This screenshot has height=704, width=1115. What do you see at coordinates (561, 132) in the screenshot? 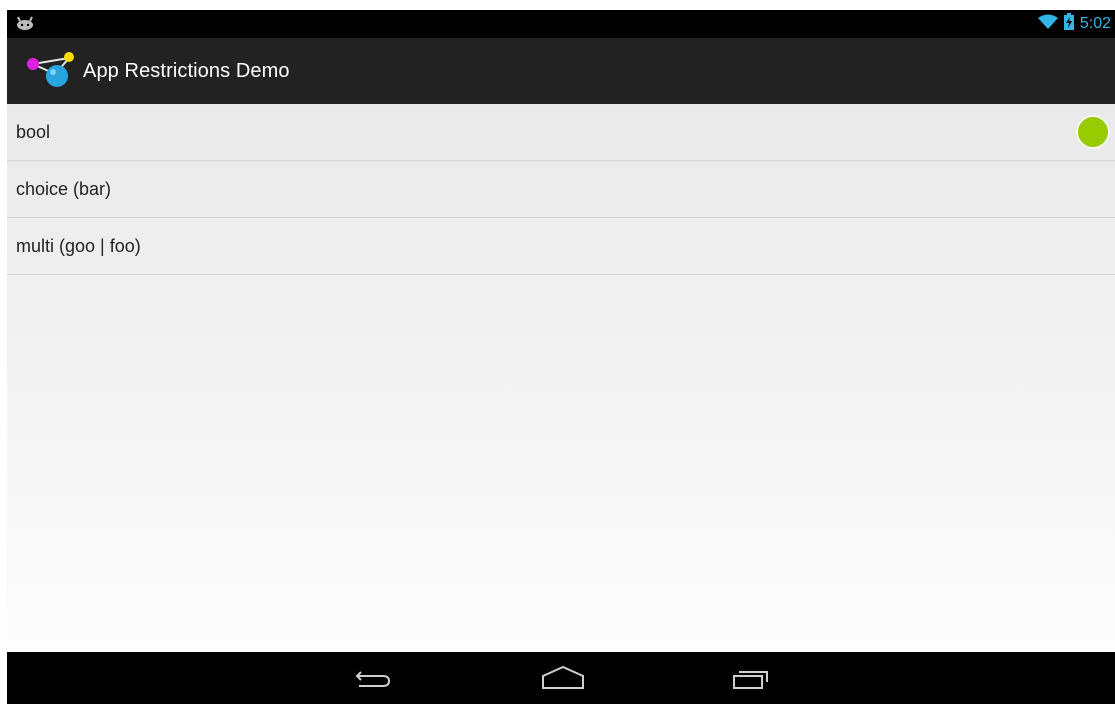
I see `list-item-bool: bool` at bounding box center [561, 132].